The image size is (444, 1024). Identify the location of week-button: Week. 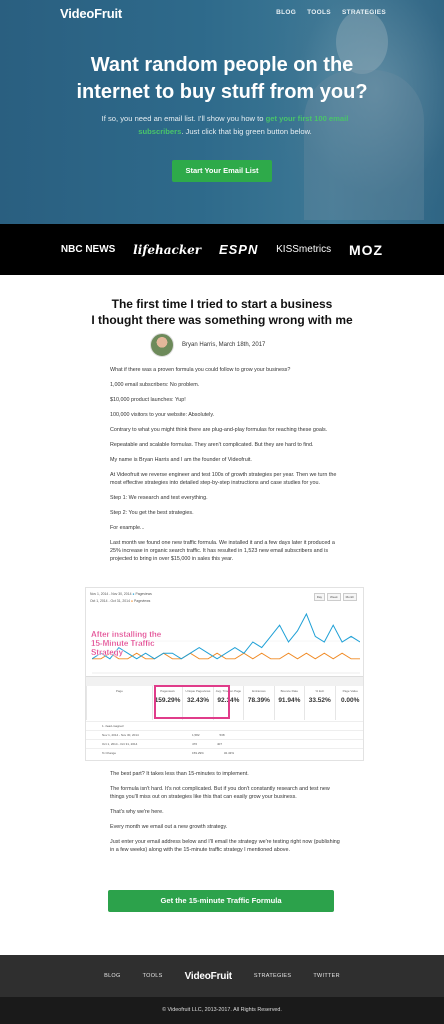
(334, 597).